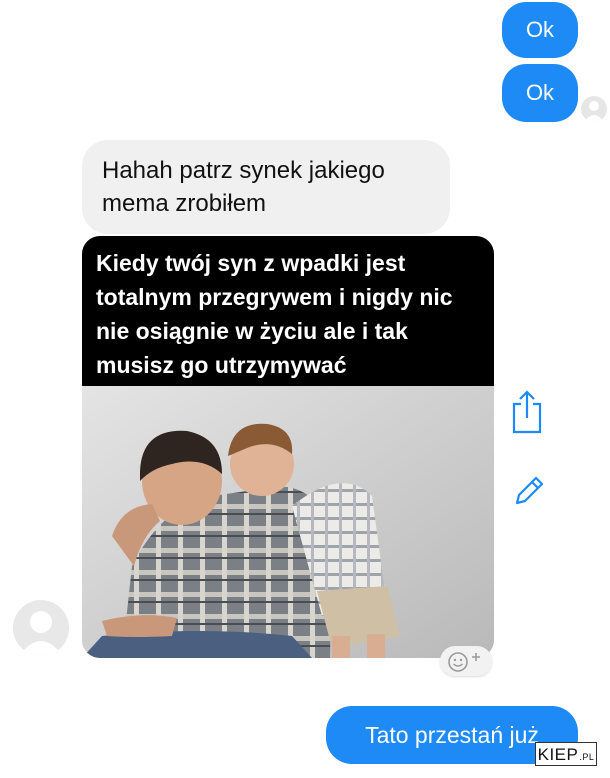  I want to click on sender-avatar, so click(41, 628).